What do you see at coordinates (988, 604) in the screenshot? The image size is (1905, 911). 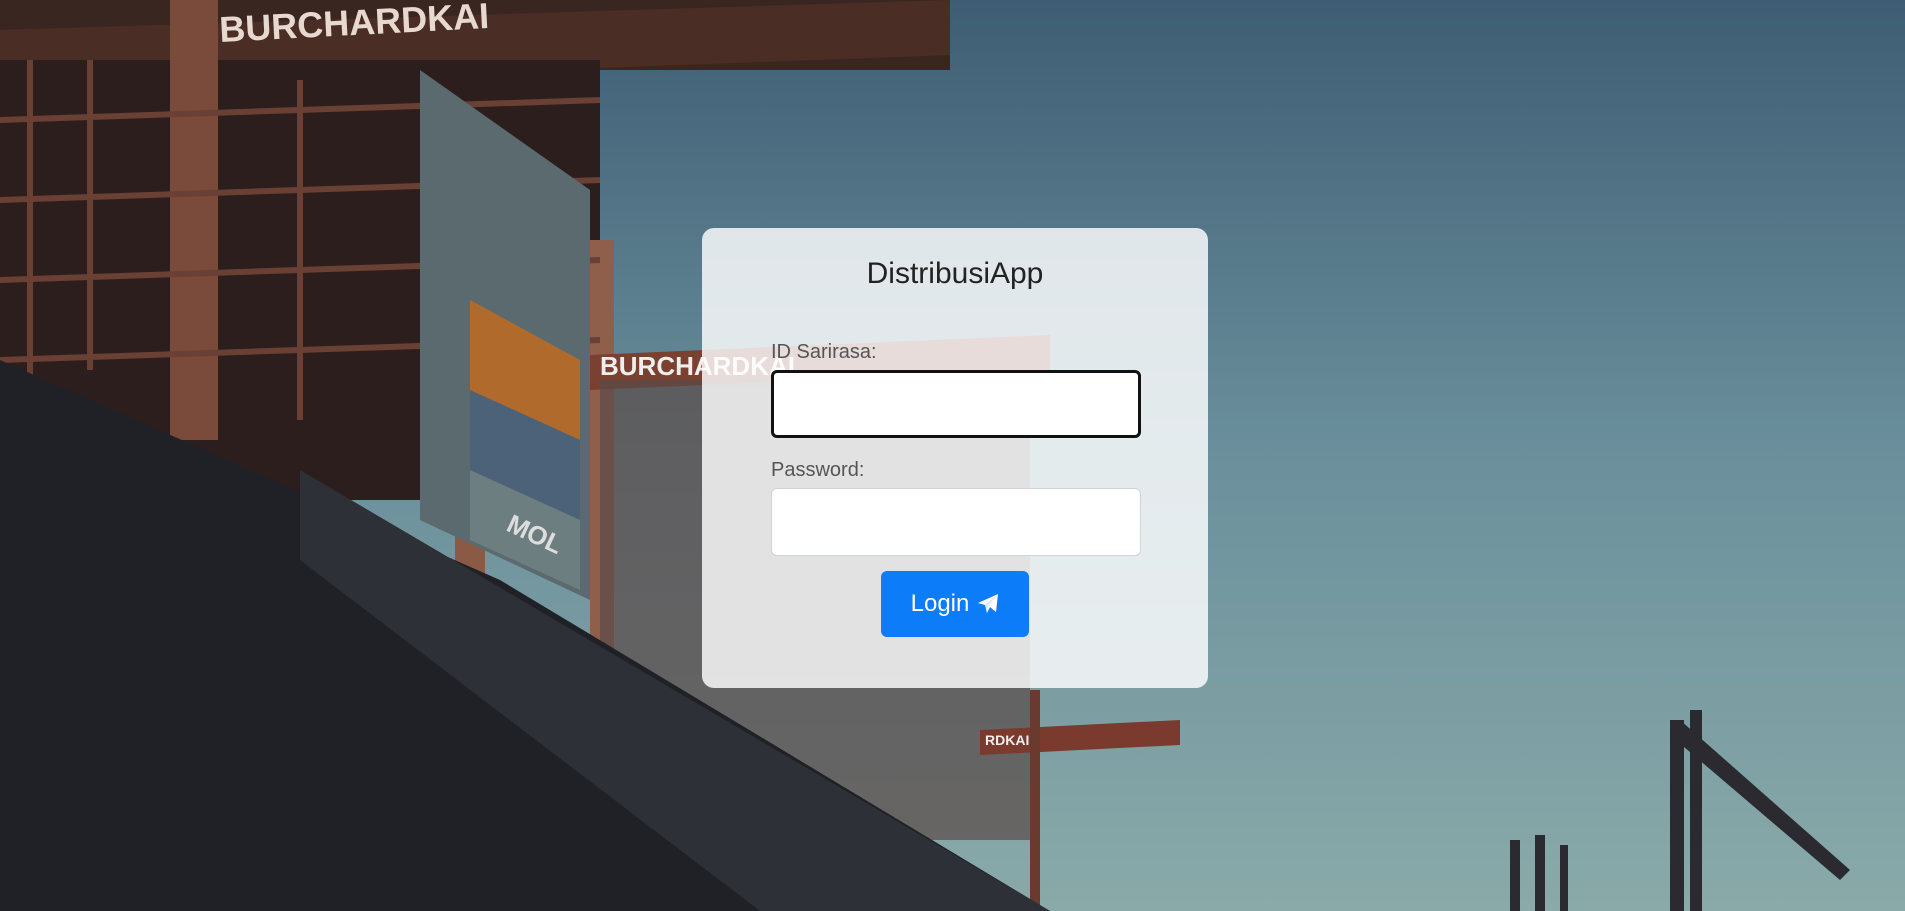 I see `paper-plane-icon` at bounding box center [988, 604].